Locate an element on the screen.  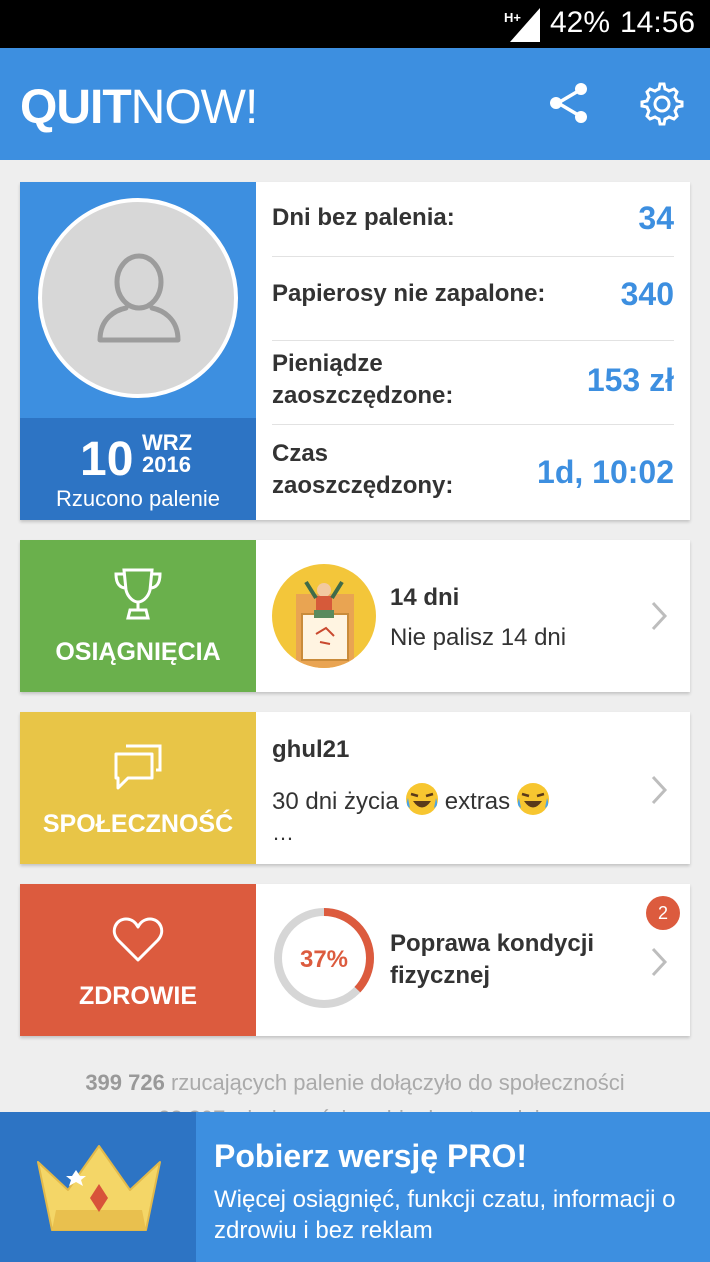
achievements-tile: OSIĄGNIĘCIA is located at coordinates (138, 616).